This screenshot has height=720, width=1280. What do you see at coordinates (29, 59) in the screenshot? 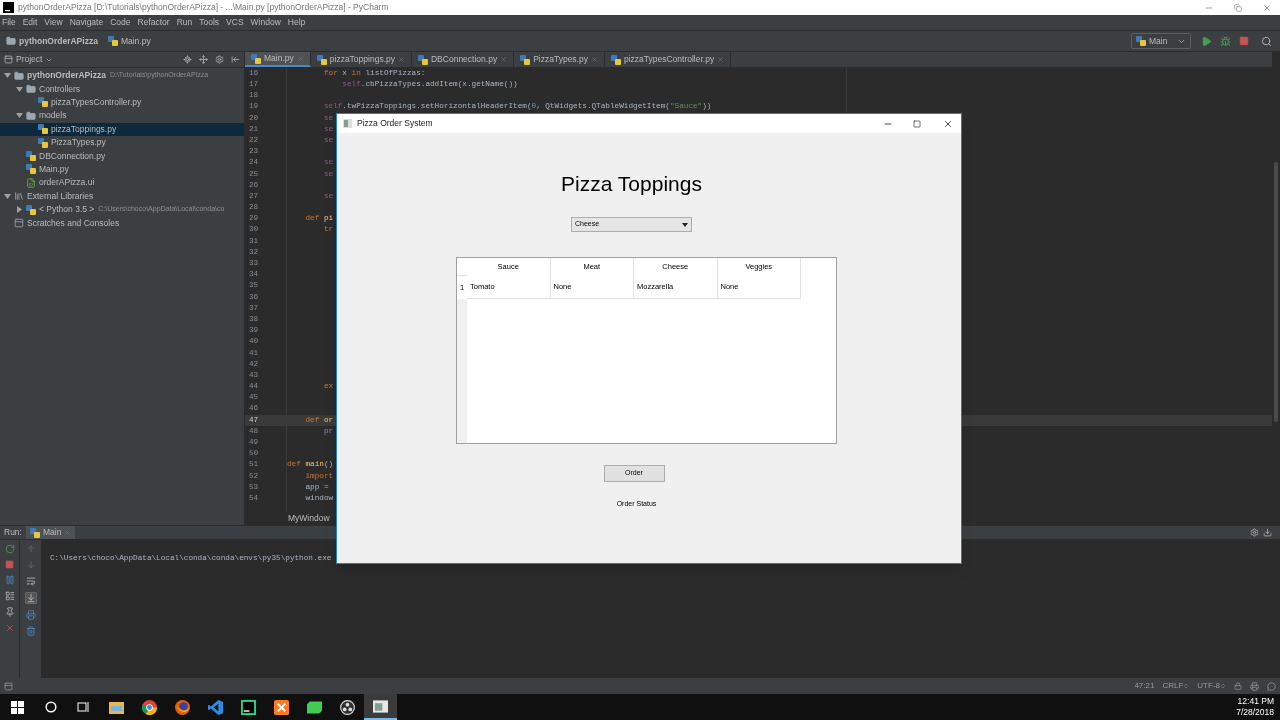
I see `panel-title: Project` at bounding box center [29, 59].